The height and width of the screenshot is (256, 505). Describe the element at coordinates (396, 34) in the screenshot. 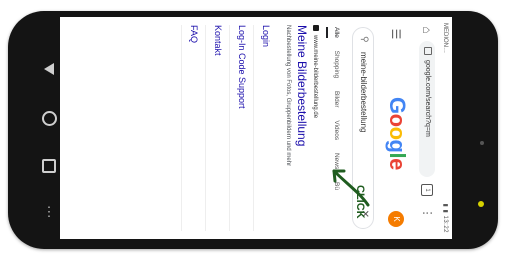

I see `hamburger-icon: ☰` at that location.